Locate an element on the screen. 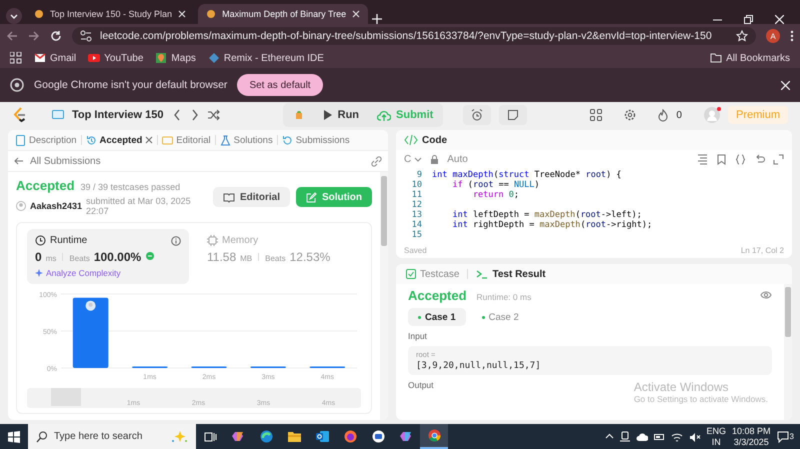 The height and width of the screenshot is (449, 800). testcases-passed: 39 / 39 testcases passed is located at coordinates (130, 187).